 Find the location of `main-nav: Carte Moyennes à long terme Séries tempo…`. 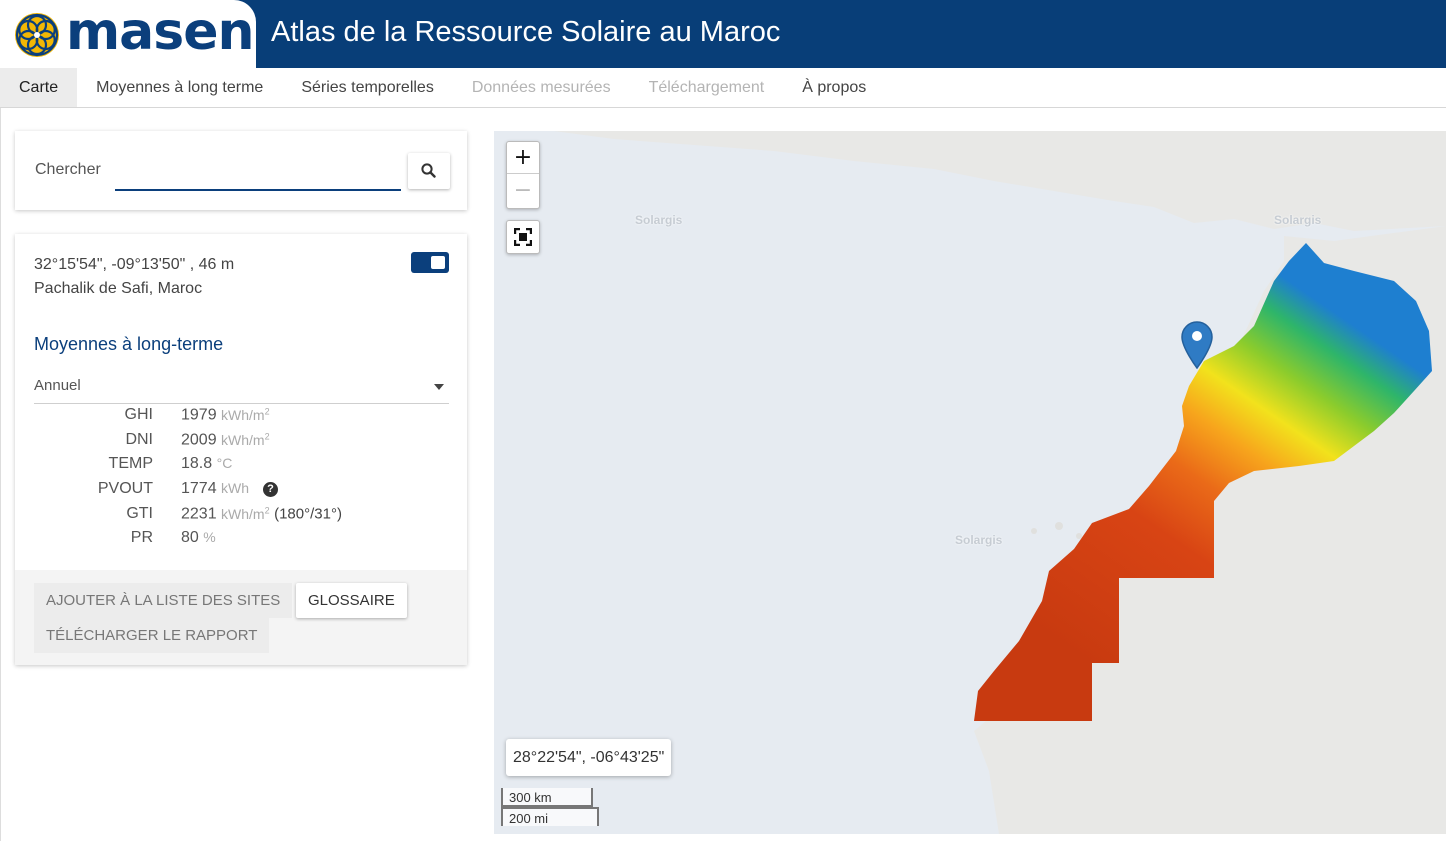

main-nav: Carte Moyennes à long terme Séries tempo… is located at coordinates (723, 88).